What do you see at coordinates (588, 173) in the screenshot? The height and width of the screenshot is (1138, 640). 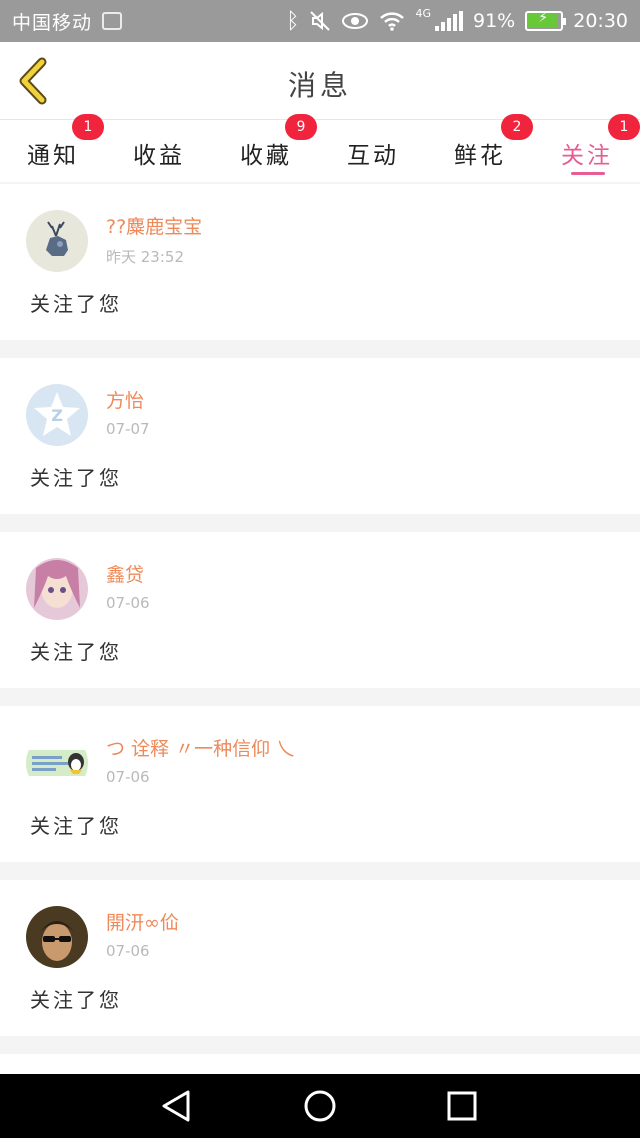 I see `active-tab-indicator` at bounding box center [588, 173].